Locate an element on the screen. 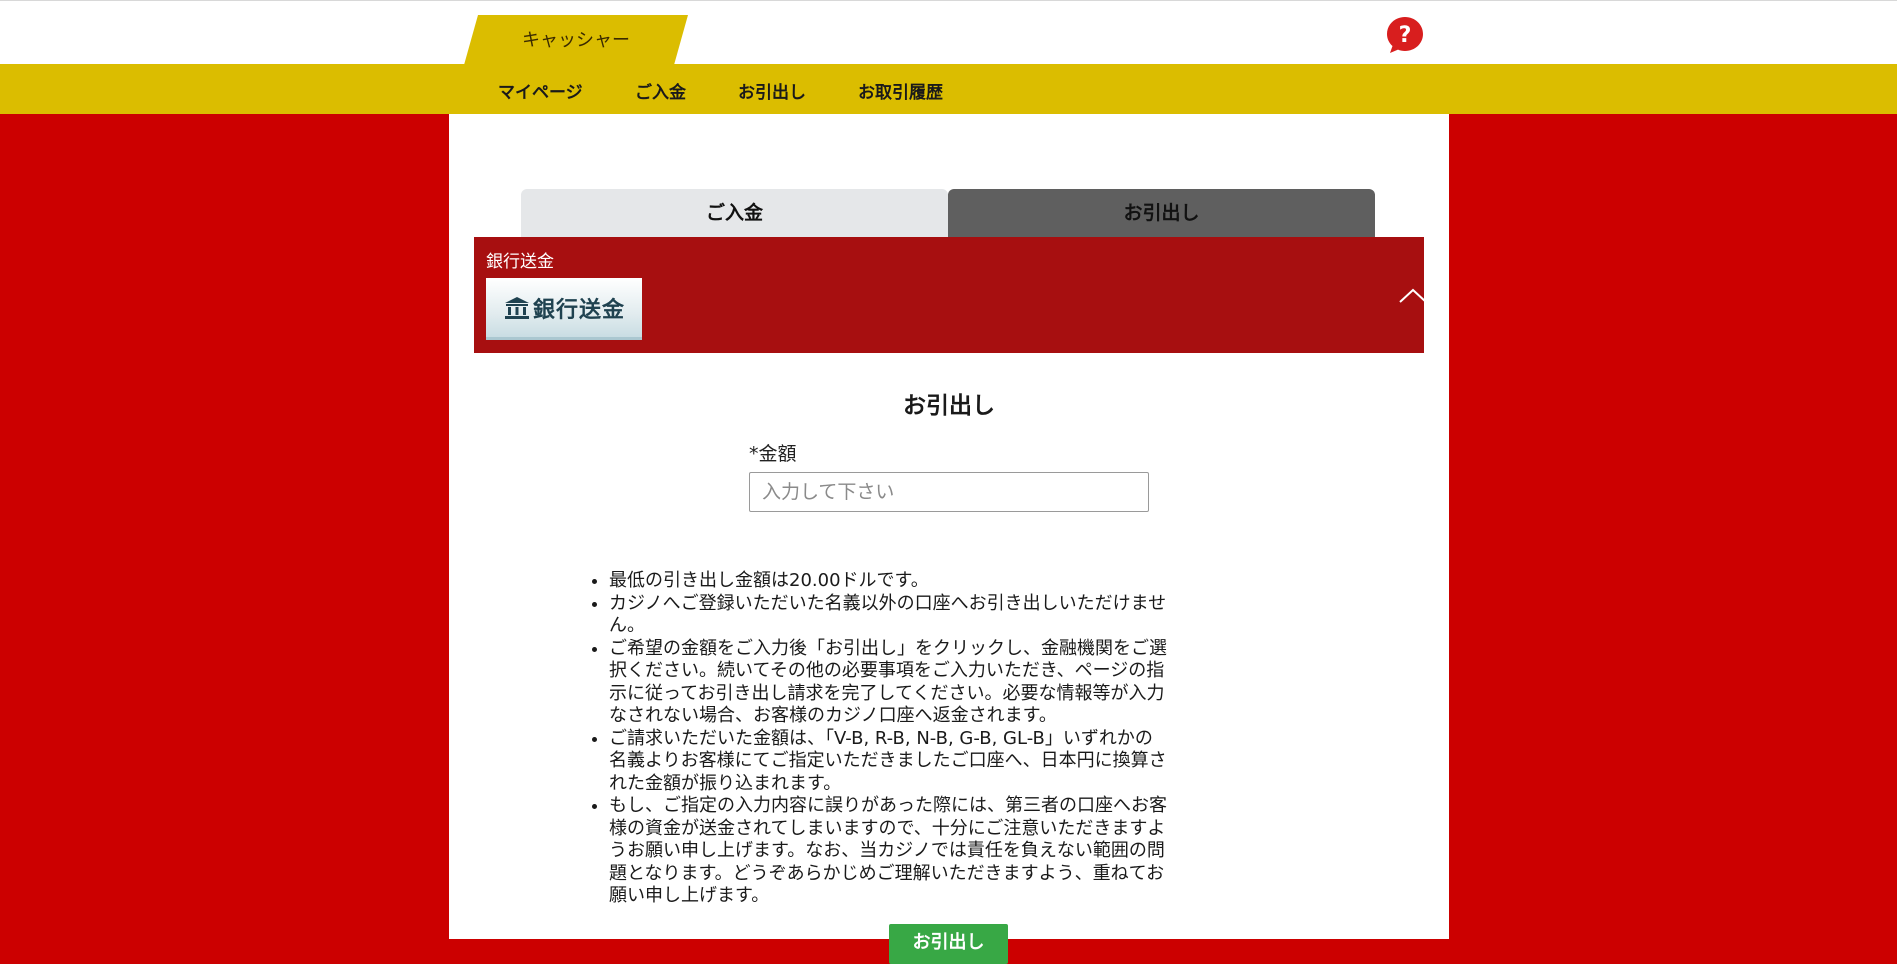  amount-input is located at coordinates (949, 492).